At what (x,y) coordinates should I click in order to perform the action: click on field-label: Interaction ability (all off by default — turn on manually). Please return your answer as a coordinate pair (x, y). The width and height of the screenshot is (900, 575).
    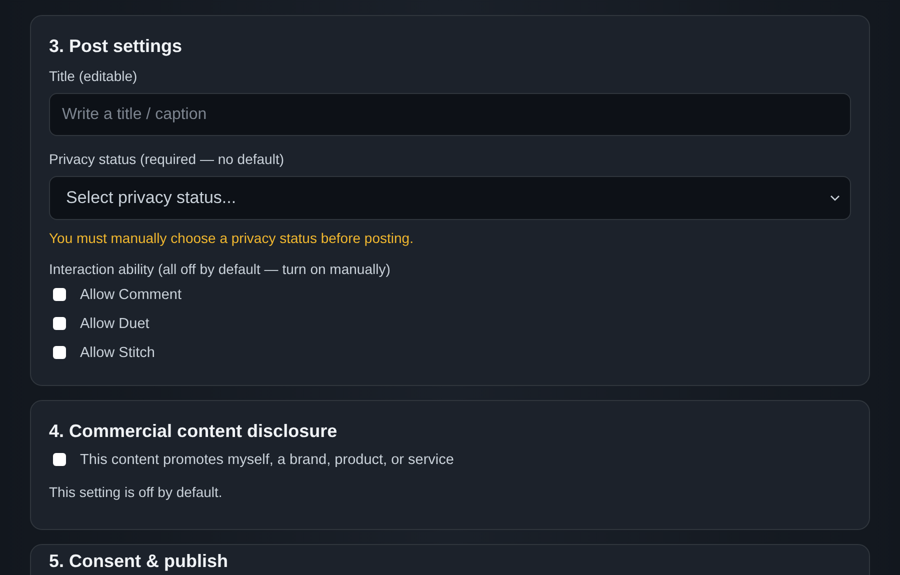
    Looking at the image, I should click on (220, 269).